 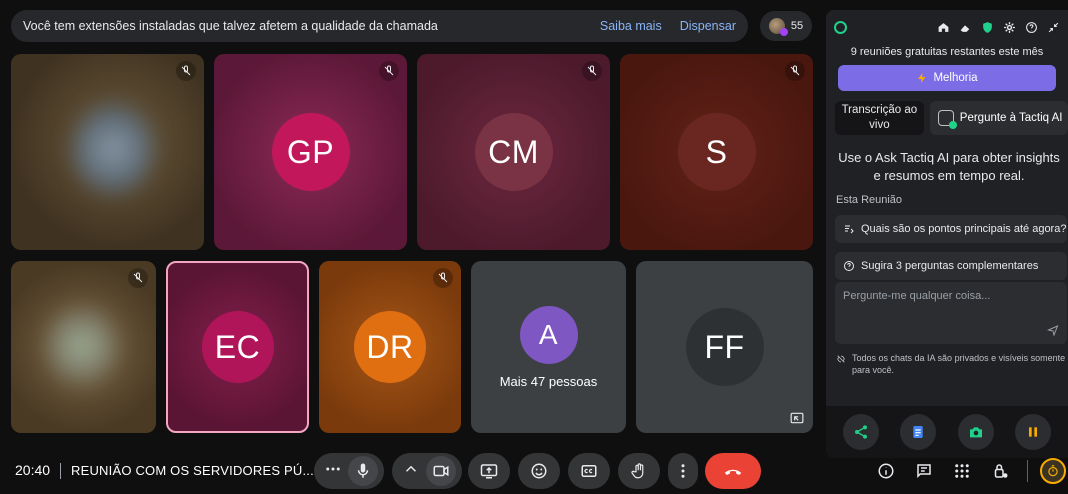 What do you see at coordinates (733, 471) in the screenshot?
I see `leave-call-button` at bounding box center [733, 471].